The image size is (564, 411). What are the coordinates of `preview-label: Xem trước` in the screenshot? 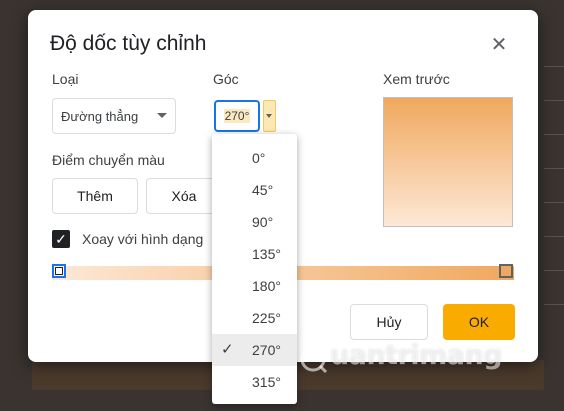 It's located at (416, 79).